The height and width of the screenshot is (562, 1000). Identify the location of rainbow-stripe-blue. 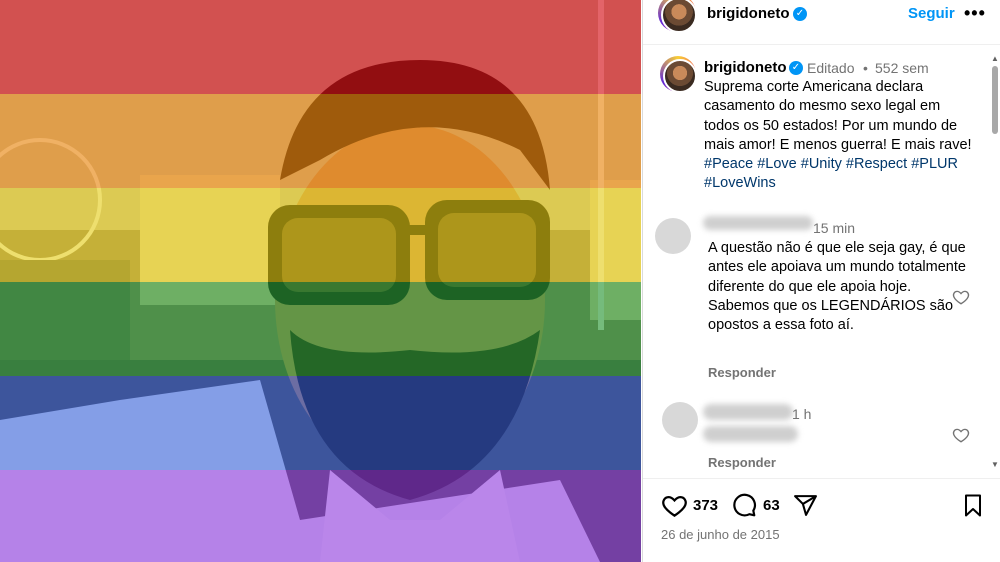
(320, 423).